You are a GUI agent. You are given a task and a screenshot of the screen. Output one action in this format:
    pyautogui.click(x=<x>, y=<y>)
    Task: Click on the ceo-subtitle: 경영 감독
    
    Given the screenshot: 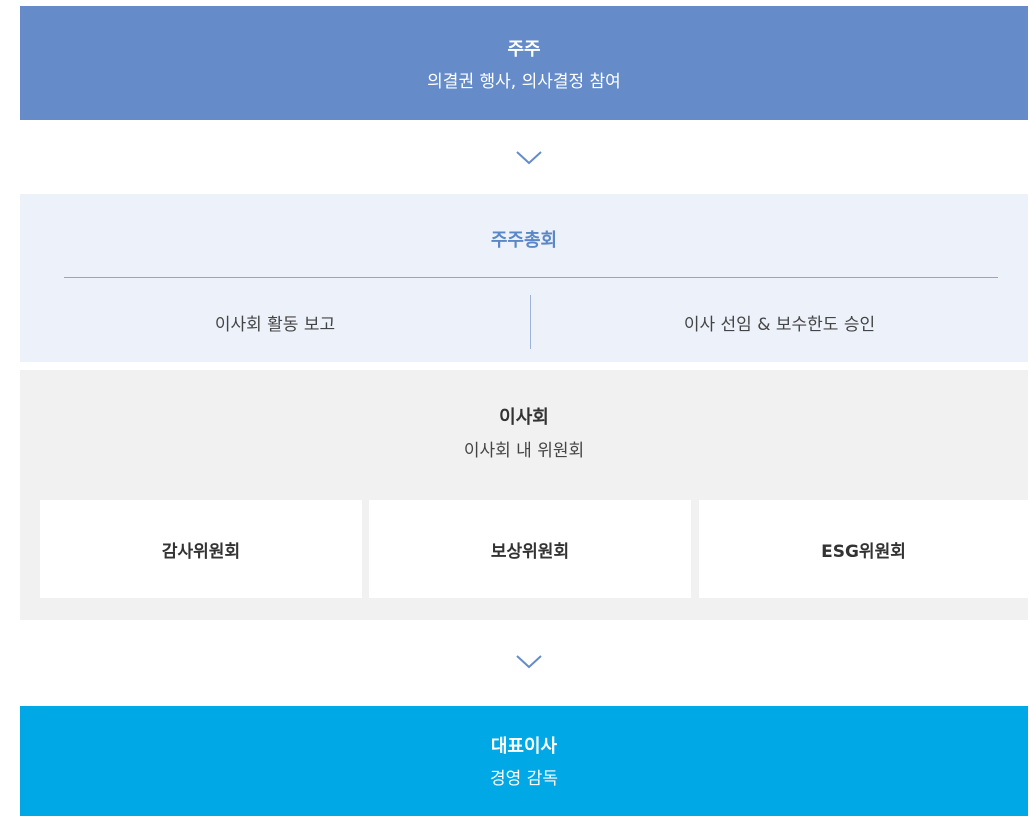 What is the action you would take?
    pyautogui.click(x=524, y=779)
    